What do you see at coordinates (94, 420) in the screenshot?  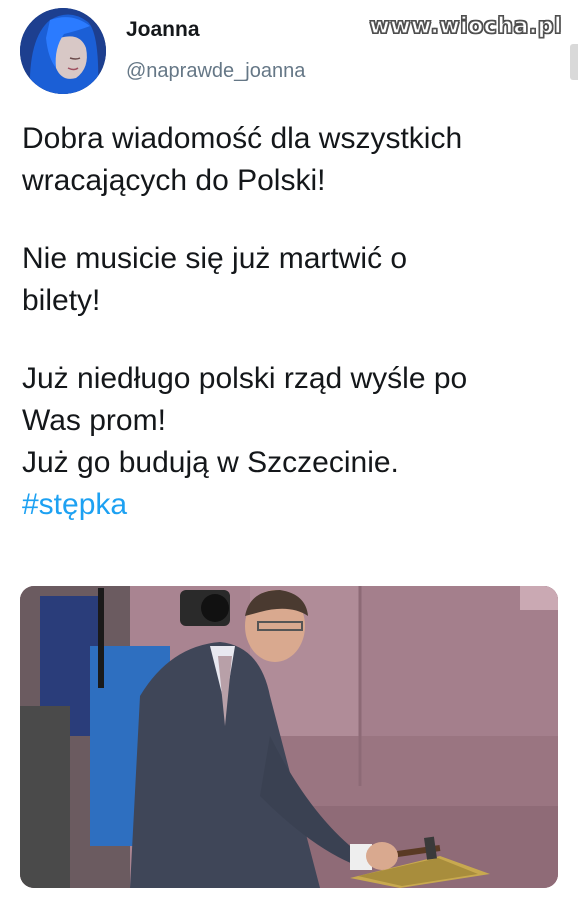 I see `tweet-line: Was prom!` at bounding box center [94, 420].